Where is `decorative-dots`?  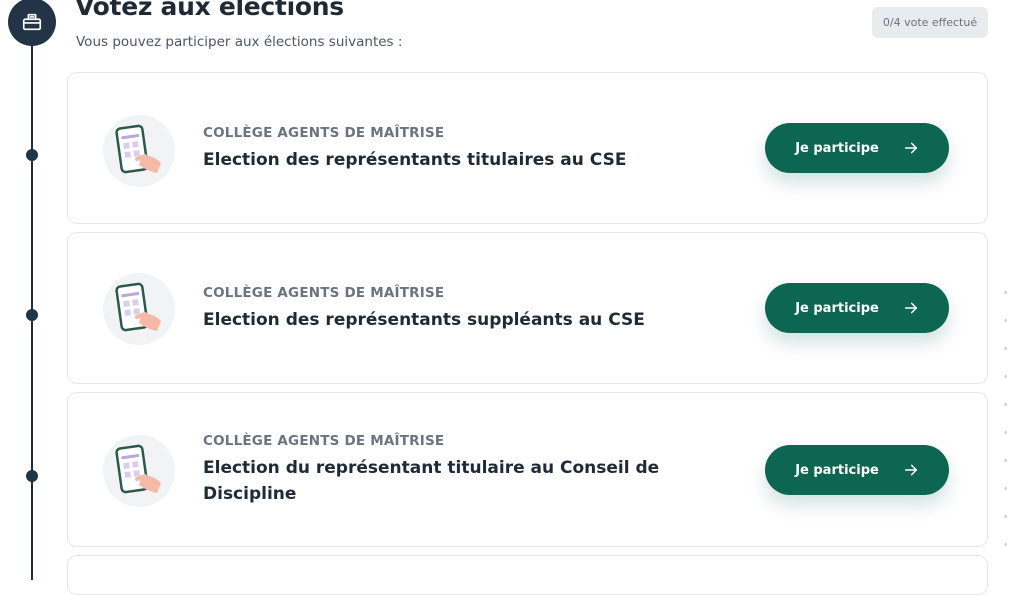 decorative-dots is located at coordinates (1005, 418).